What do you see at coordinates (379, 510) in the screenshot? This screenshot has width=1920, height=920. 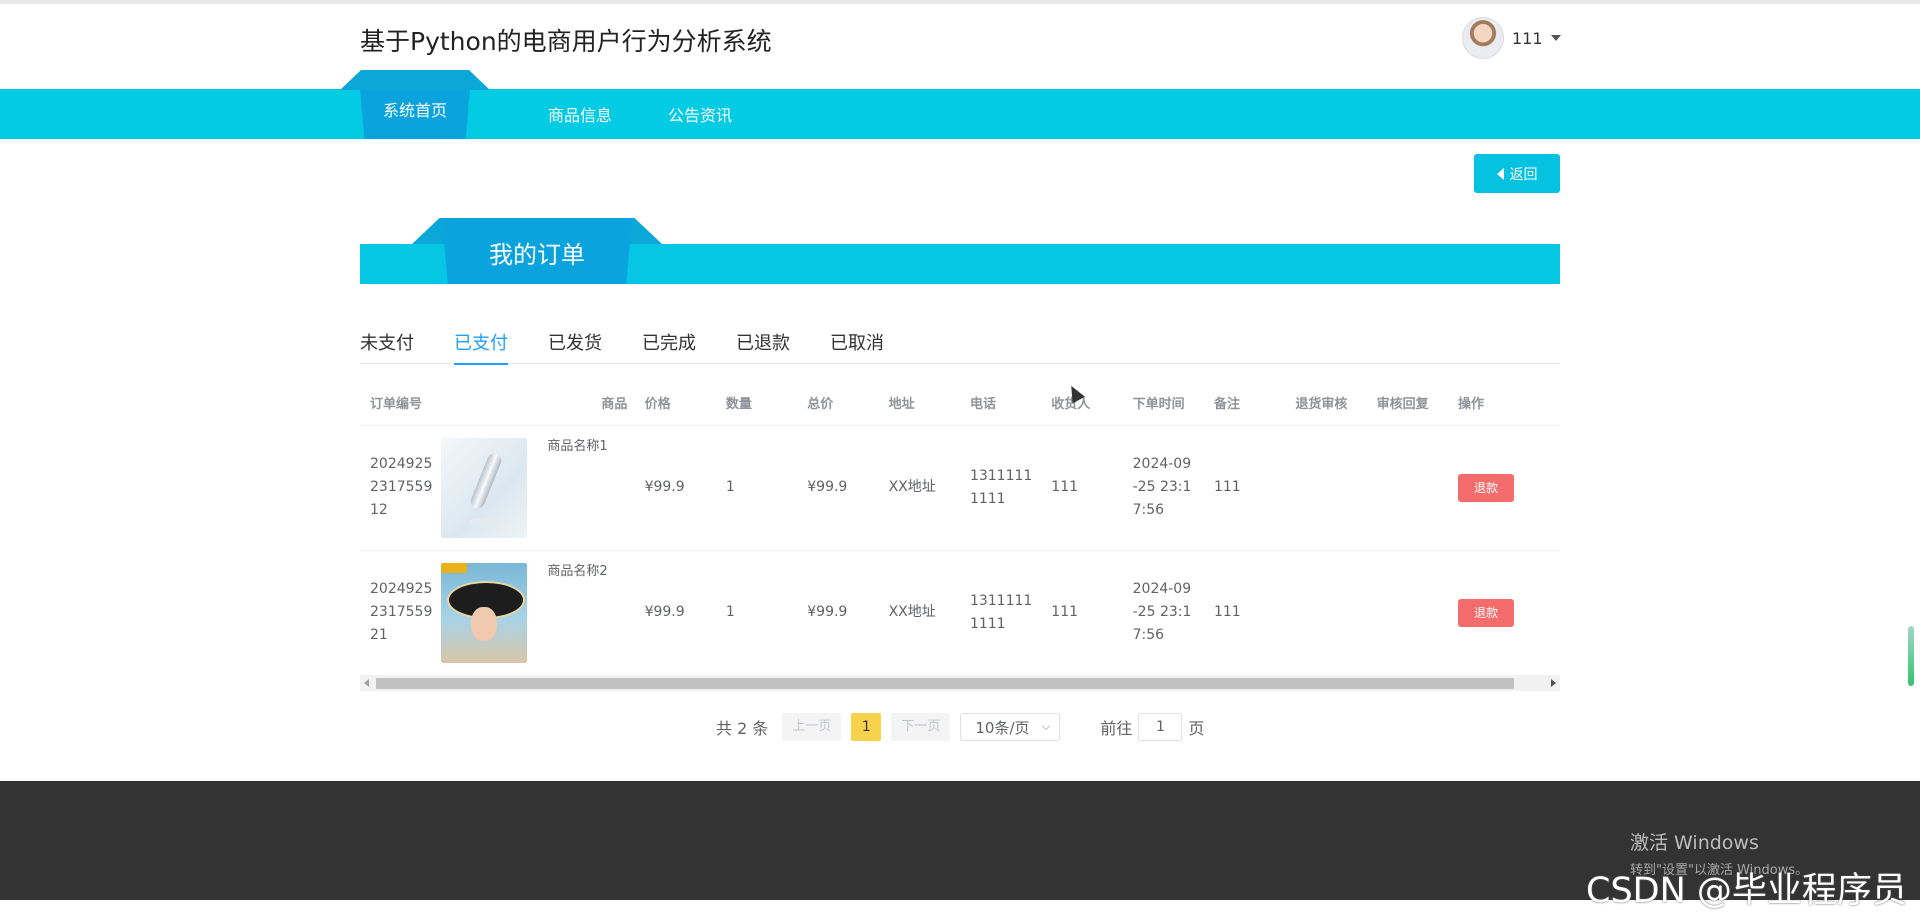 I see `order-no-line: 12` at bounding box center [379, 510].